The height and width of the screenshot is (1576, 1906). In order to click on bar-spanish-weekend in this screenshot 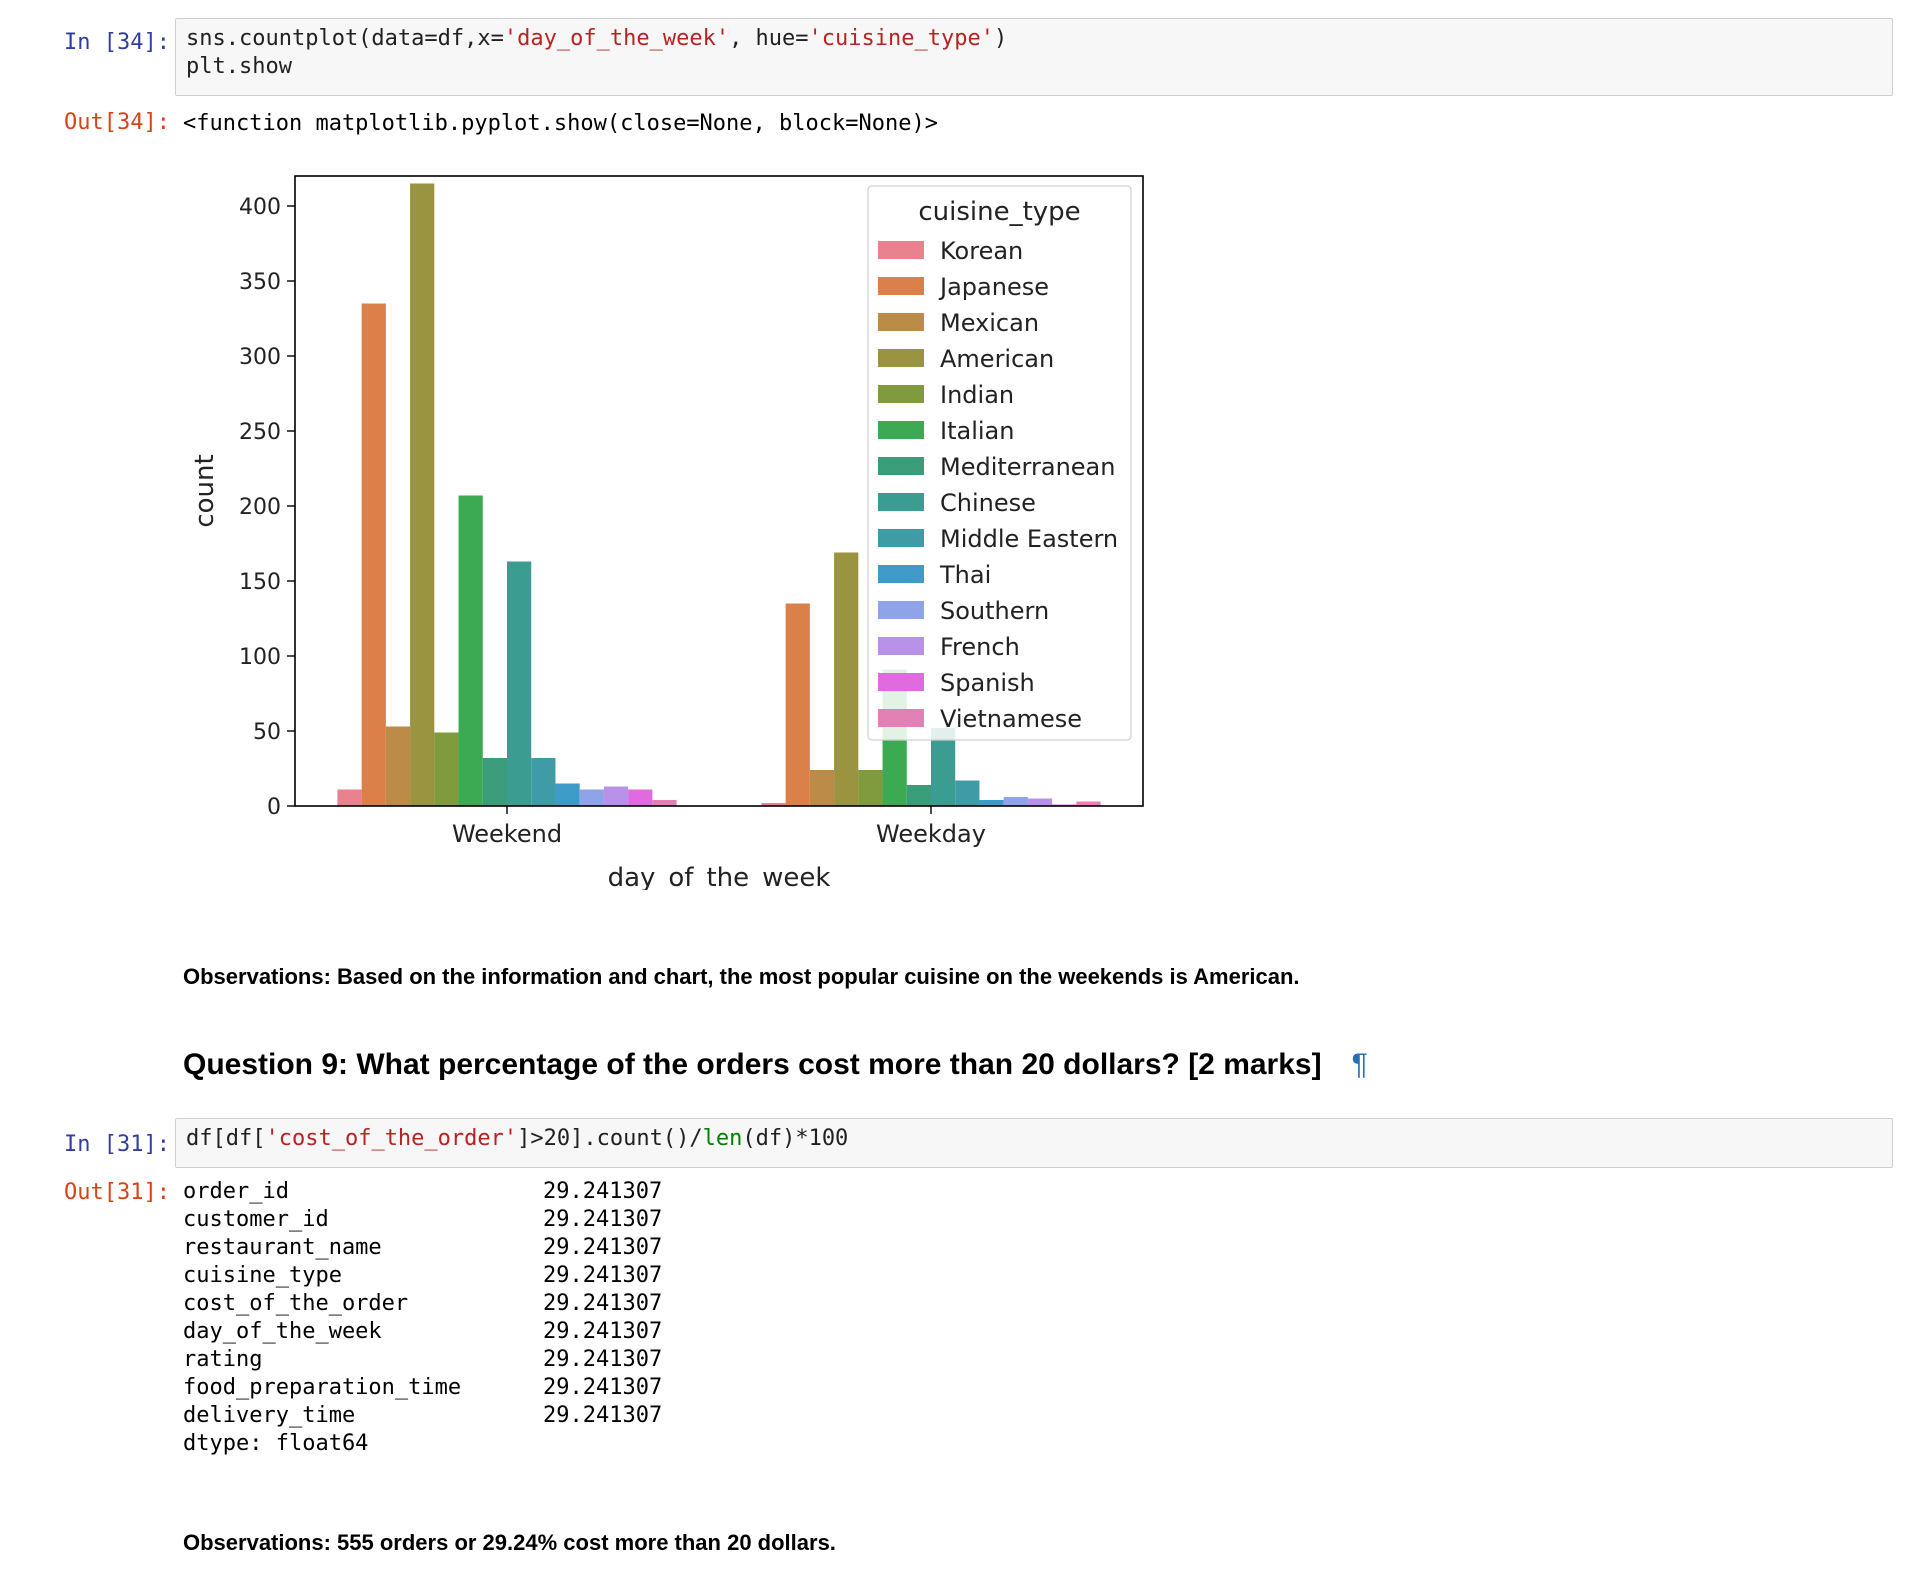, I will do `click(640, 797)`.